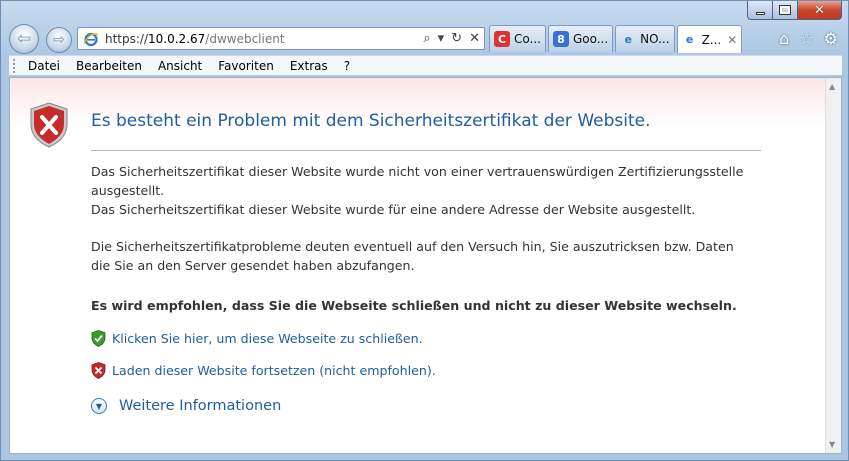 The height and width of the screenshot is (461, 849). What do you see at coordinates (784, 38) in the screenshot?
I see `home-icon: ⌂` at bounding box center [784, 38].